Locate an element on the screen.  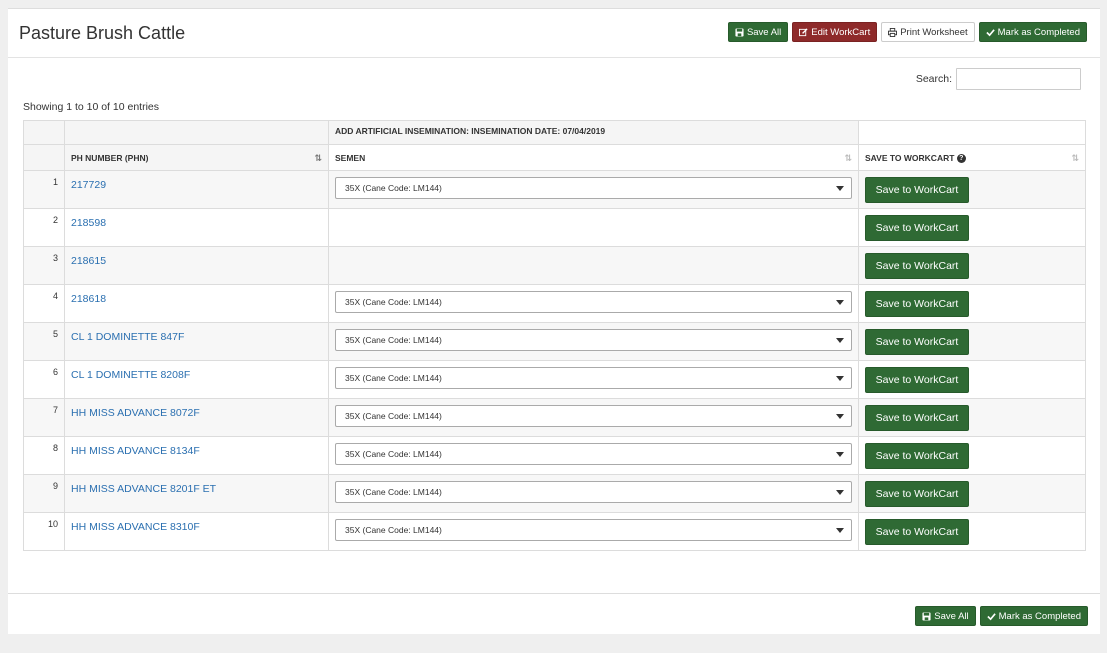
search-input is located at coordinates (1018, 79).